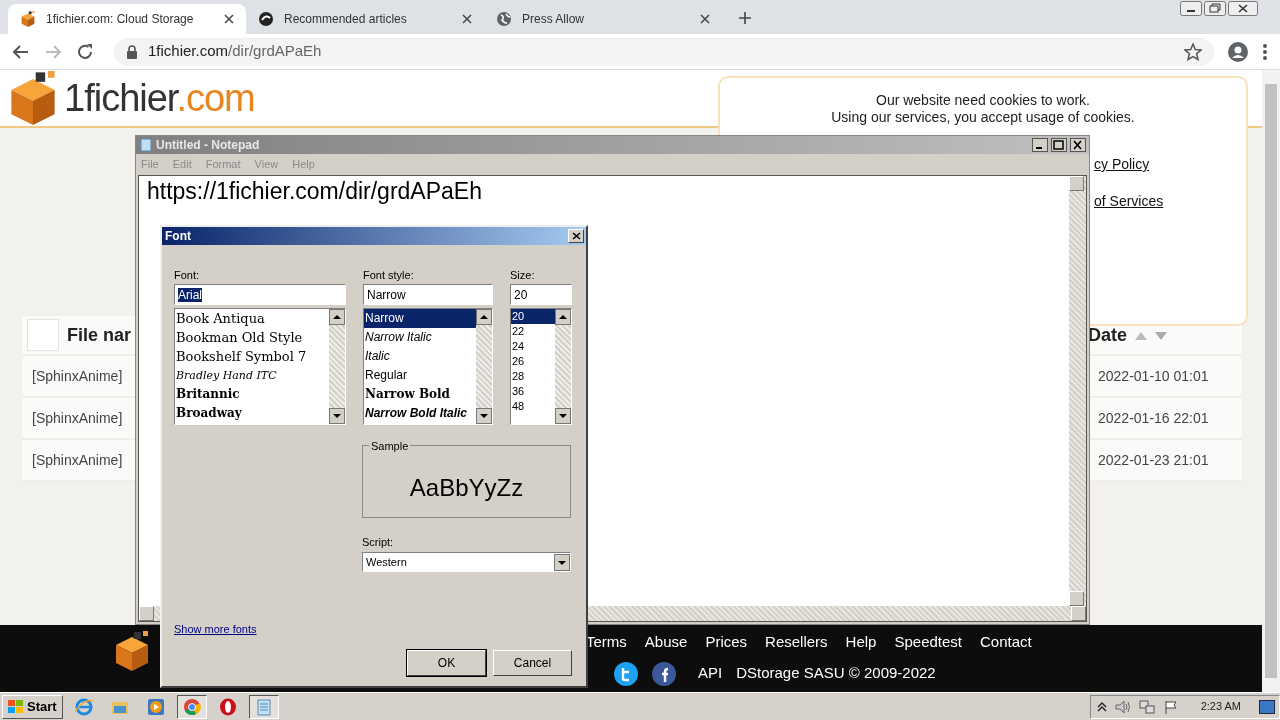 This screenshot has height=720, width=1280. What do you see at coordinates (745, 18) in the screenshot?
I see `new-tab-icon` at bounding box center [745, 18].